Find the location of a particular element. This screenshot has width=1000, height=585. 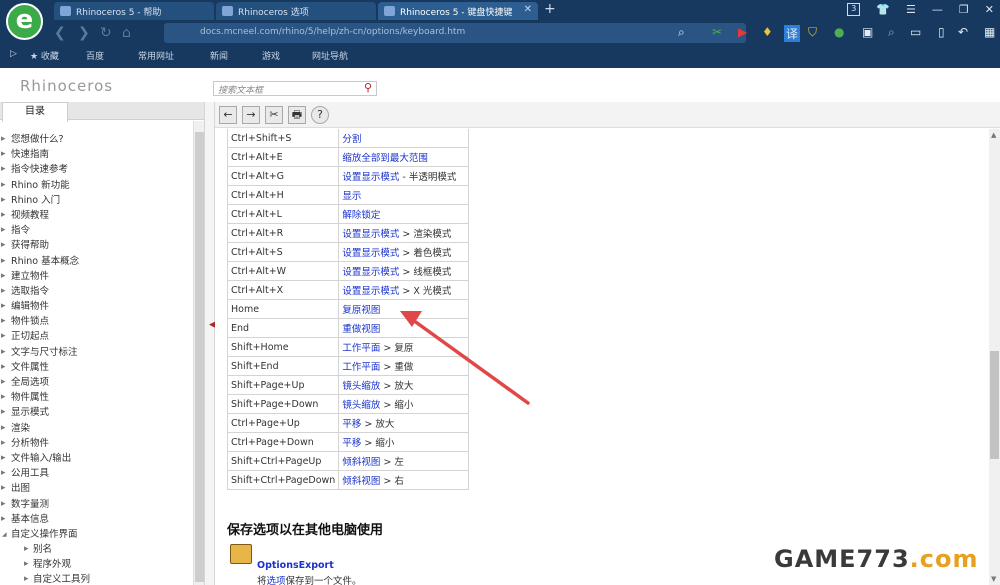

toc-item: 基本信息 is located at coordinates (102, 519).